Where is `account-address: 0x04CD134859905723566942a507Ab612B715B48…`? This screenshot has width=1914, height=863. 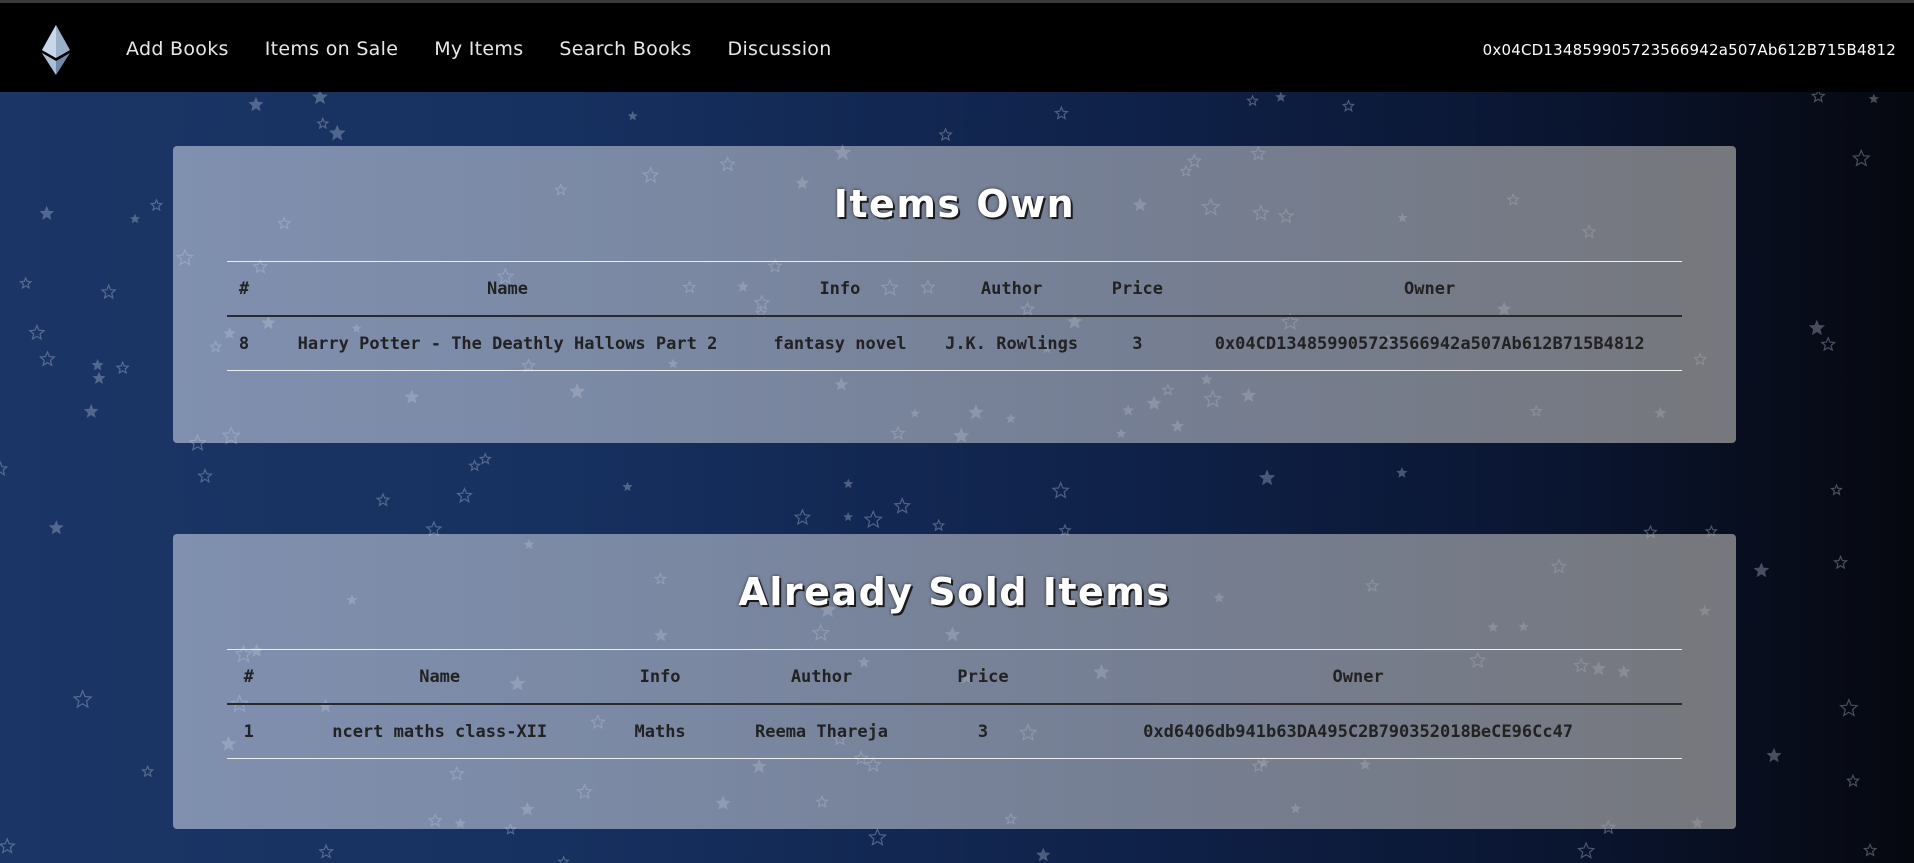
account-address: 0x04CD134859905723566942a507Ab612B715B48… is located at coordinates (1689, 50).